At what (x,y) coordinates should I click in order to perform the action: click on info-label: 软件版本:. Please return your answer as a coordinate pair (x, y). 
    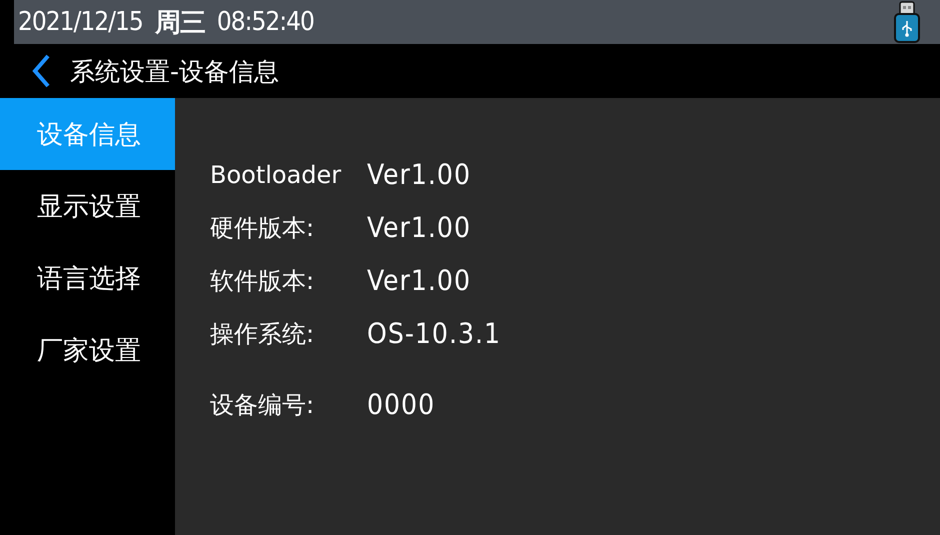
    Looking at the image, I should click on (263, 281).